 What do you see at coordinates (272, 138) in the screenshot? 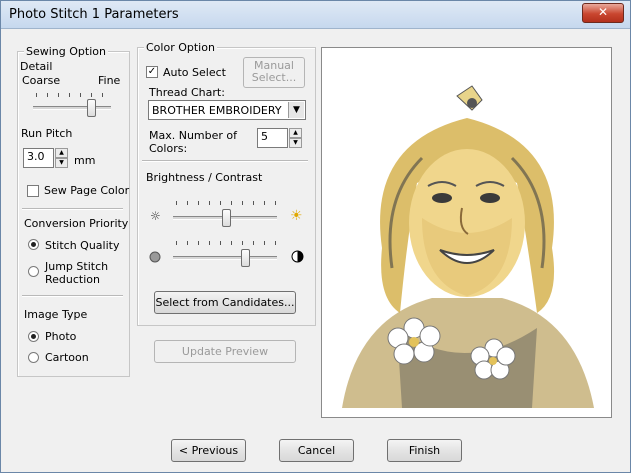
I see `max-colors-input: 5` at bounding box center [272, 138].